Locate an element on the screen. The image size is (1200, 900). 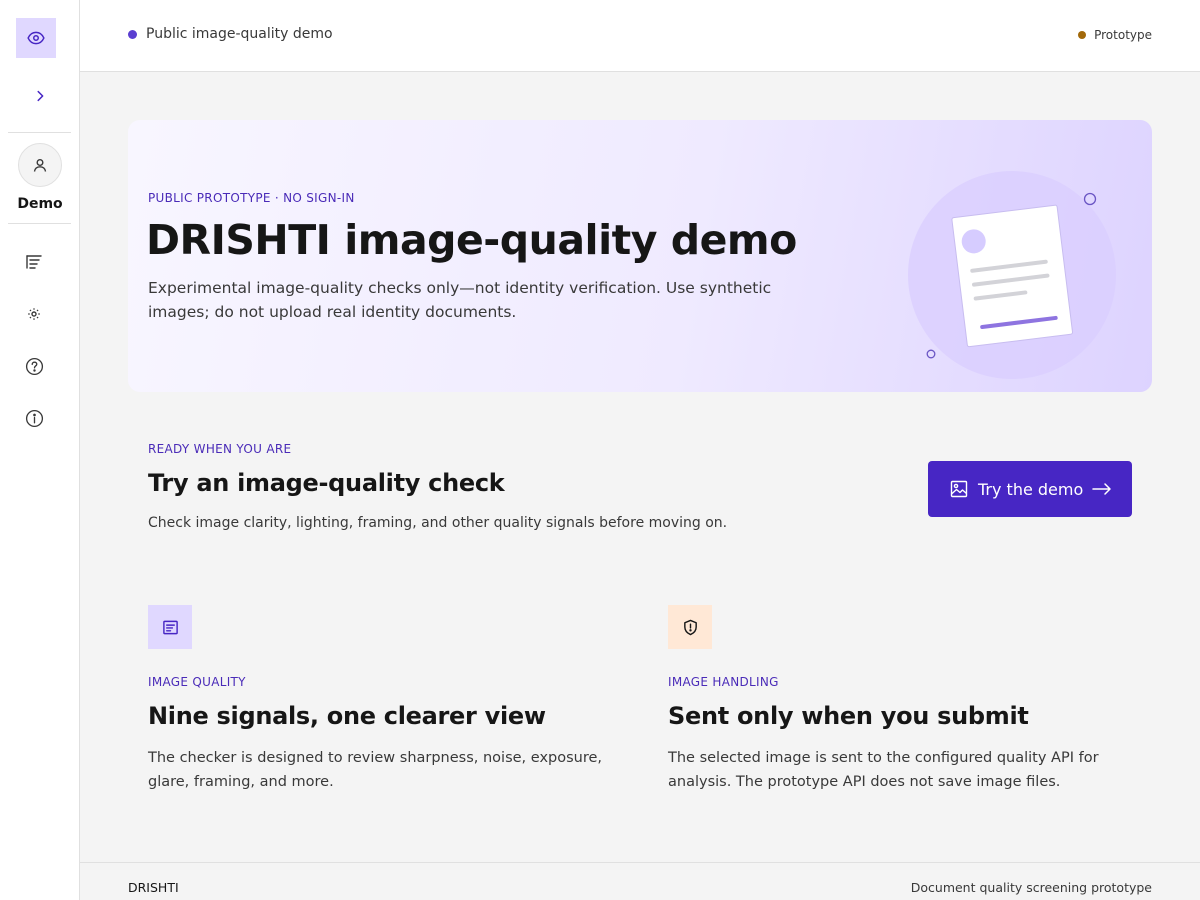
user-icon is located at coordinates (40, 165).